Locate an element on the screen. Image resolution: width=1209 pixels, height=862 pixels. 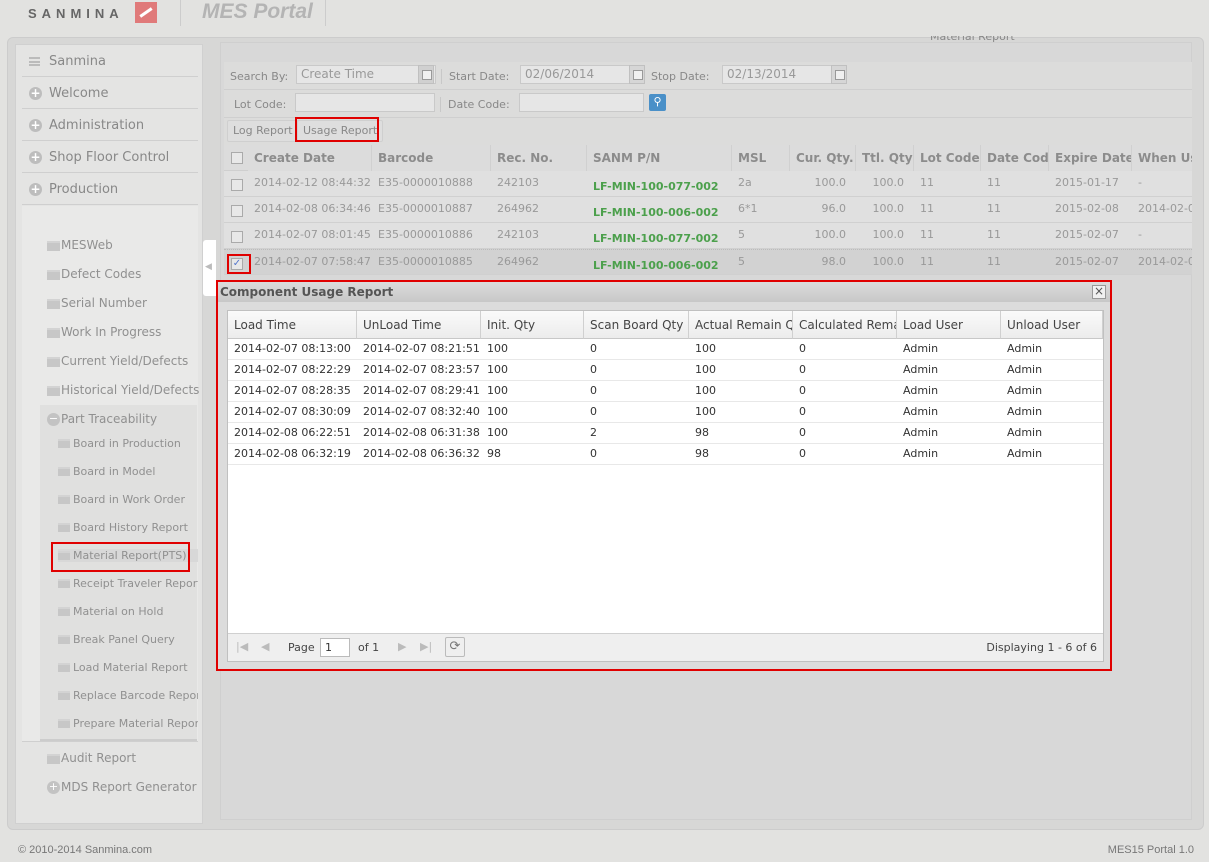
date-code-input is located at coordinates (581, 102).